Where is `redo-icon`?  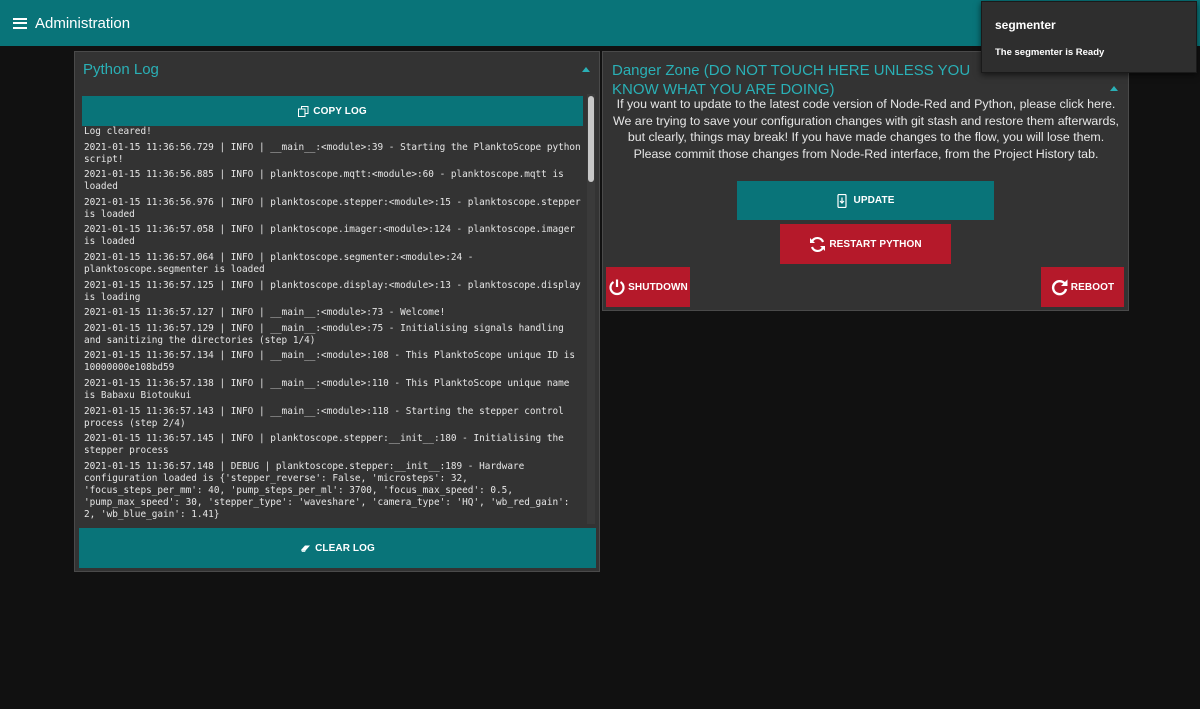
redo-icon is located at coordinates (1059, 287).